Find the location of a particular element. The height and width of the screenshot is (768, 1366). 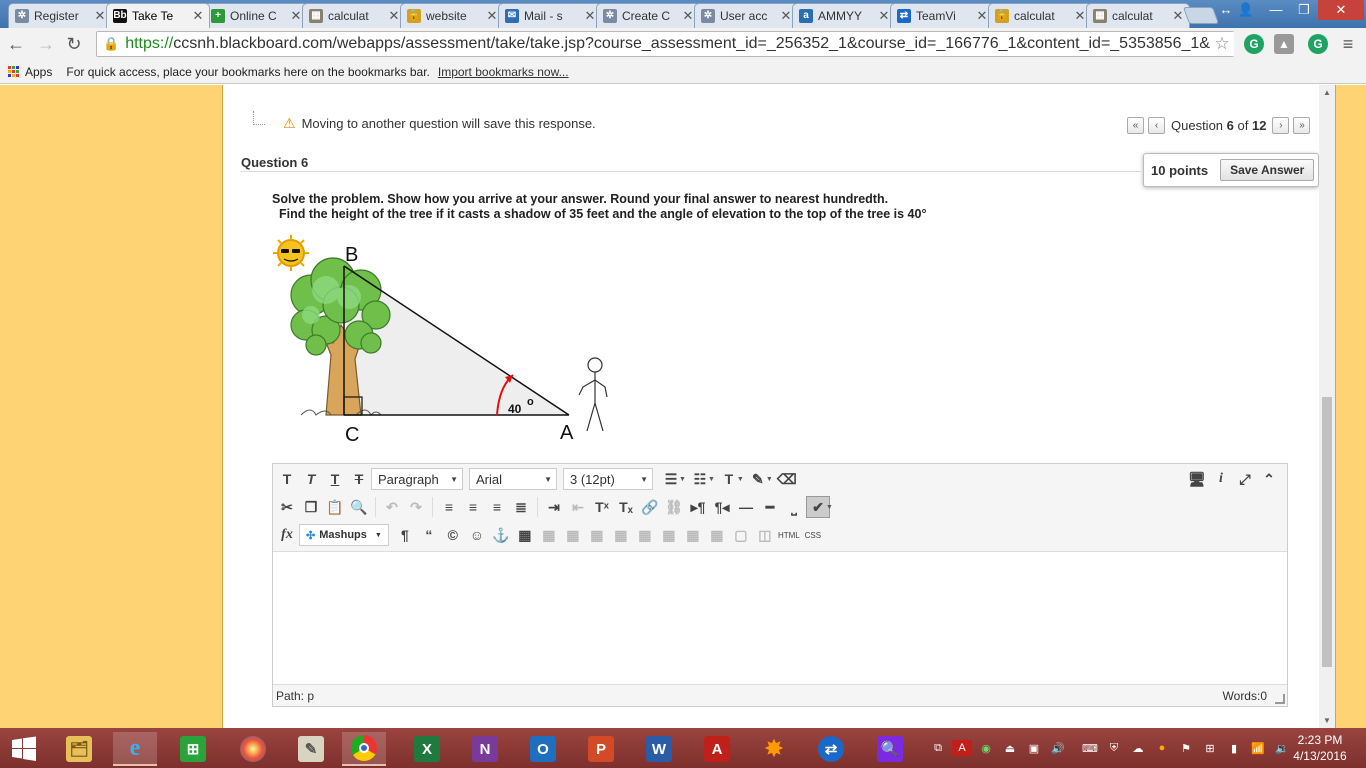

word-icon: W is located at coordinates (659, 749).